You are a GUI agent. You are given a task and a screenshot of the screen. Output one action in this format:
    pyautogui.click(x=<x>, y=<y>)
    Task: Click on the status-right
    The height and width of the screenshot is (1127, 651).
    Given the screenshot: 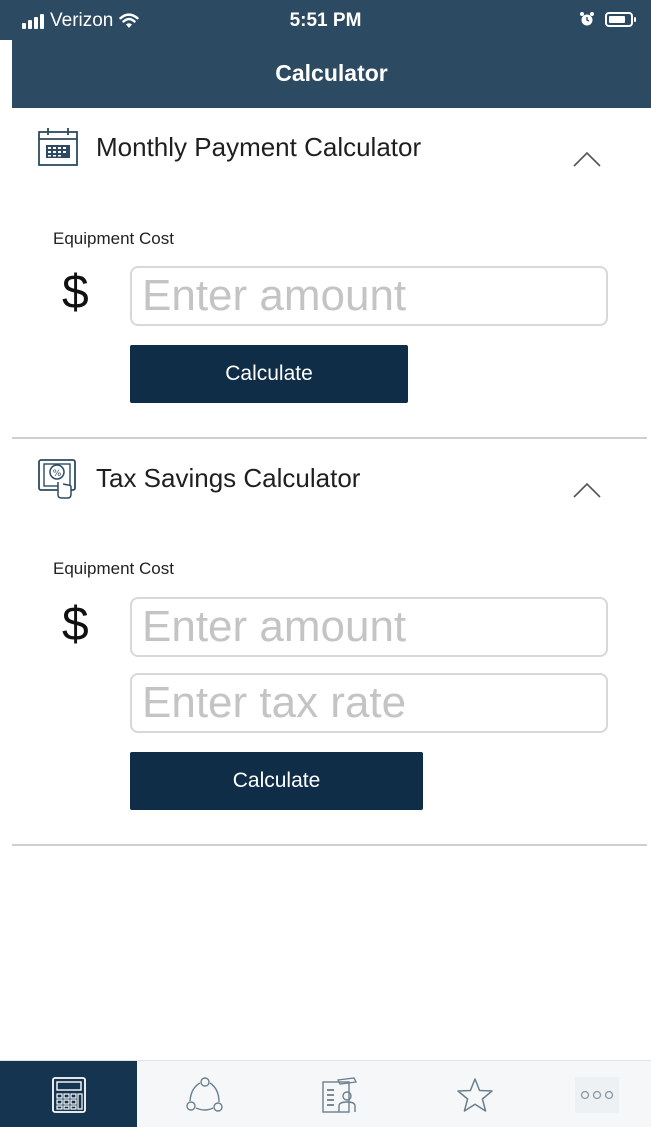 What is the action you would take?
    pyautogui.click(x=607, y=19)
    